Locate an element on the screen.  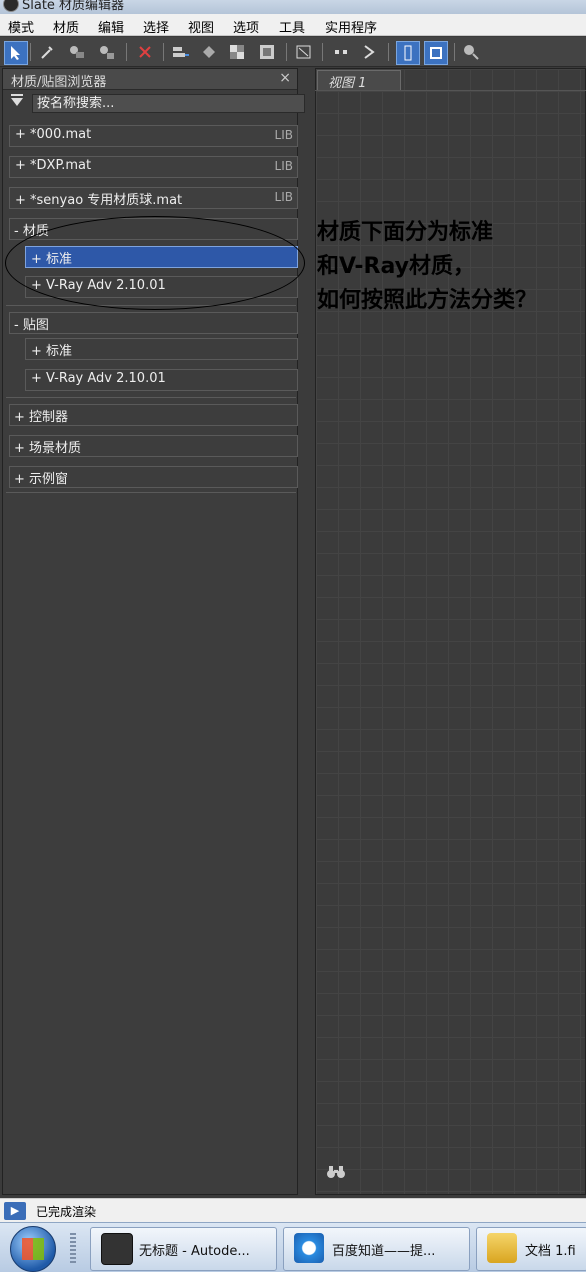
tab-view-1: 视图 1 is located at coordinates (359, 80).